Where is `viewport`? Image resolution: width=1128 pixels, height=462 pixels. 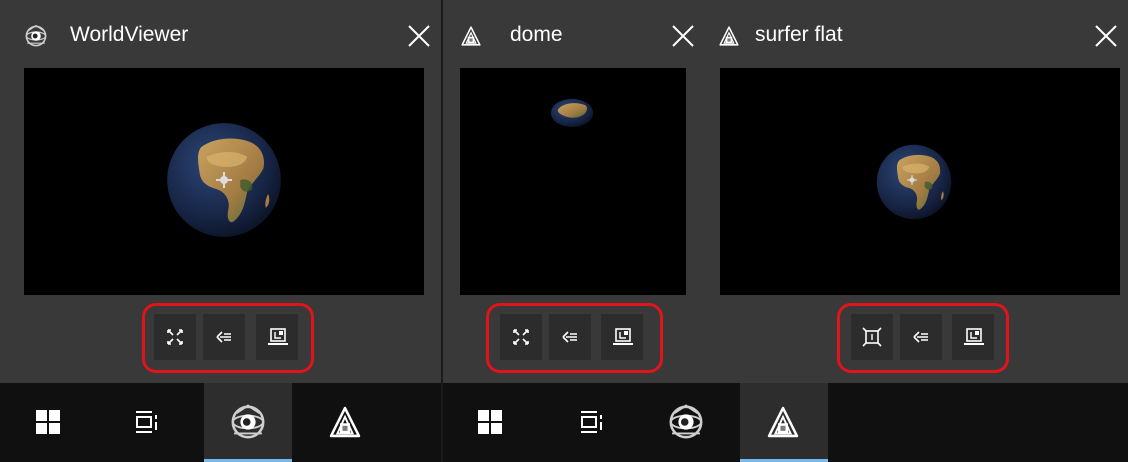
viewport is located at coordinates (573, 181).